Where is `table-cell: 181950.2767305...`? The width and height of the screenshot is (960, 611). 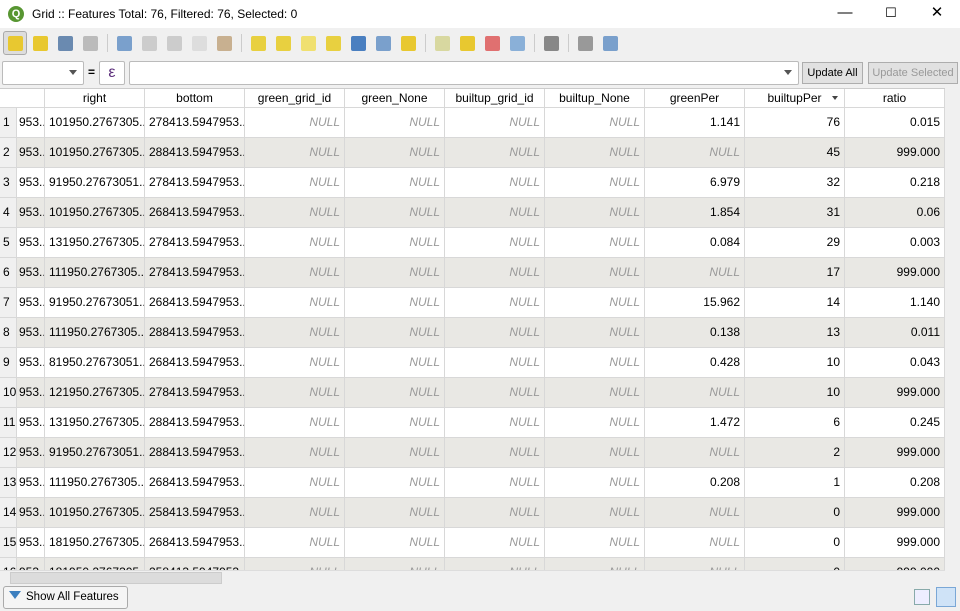
table-cell: 181950.2767305... is located at coordinates (95, 564).